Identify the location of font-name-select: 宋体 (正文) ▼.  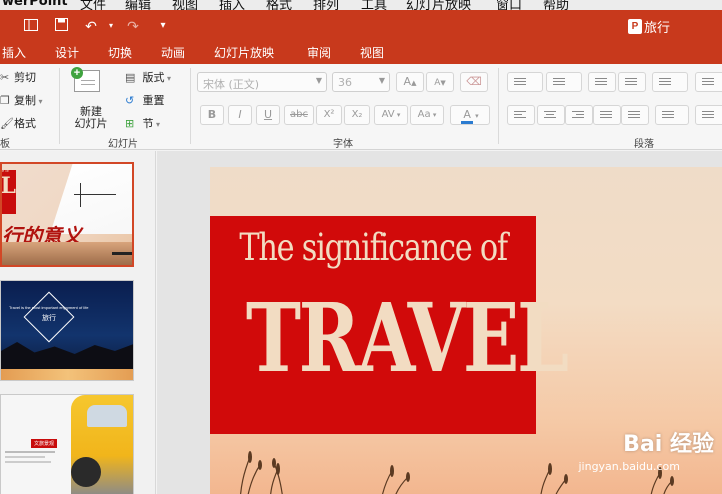
(262, 82).